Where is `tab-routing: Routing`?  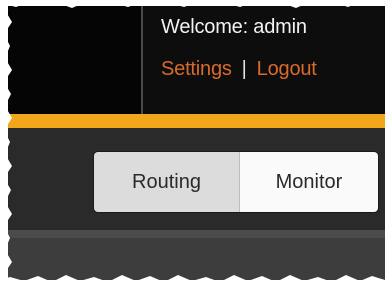 tab-routing: Routing is located at coordinates (167, 182).